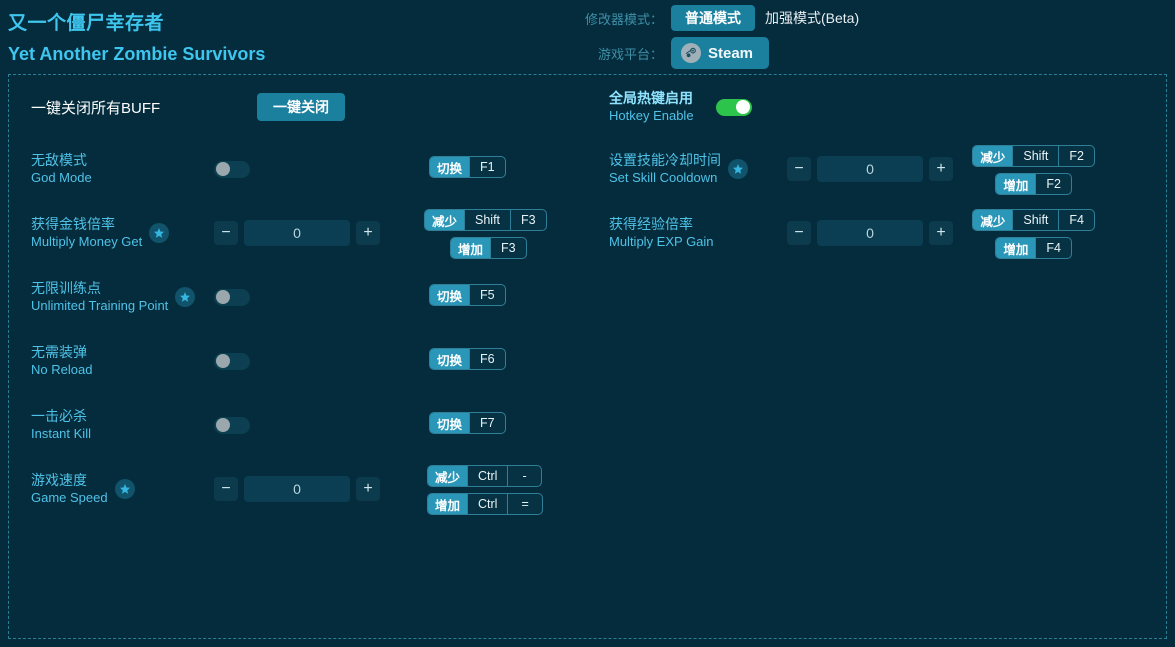 The height and width of the screenshot is (647, 1175). What do you see at coordinates (226, 233) in the screenshot?
I see `multiply-money-minus-button: −` at bounding box center [226, 233].